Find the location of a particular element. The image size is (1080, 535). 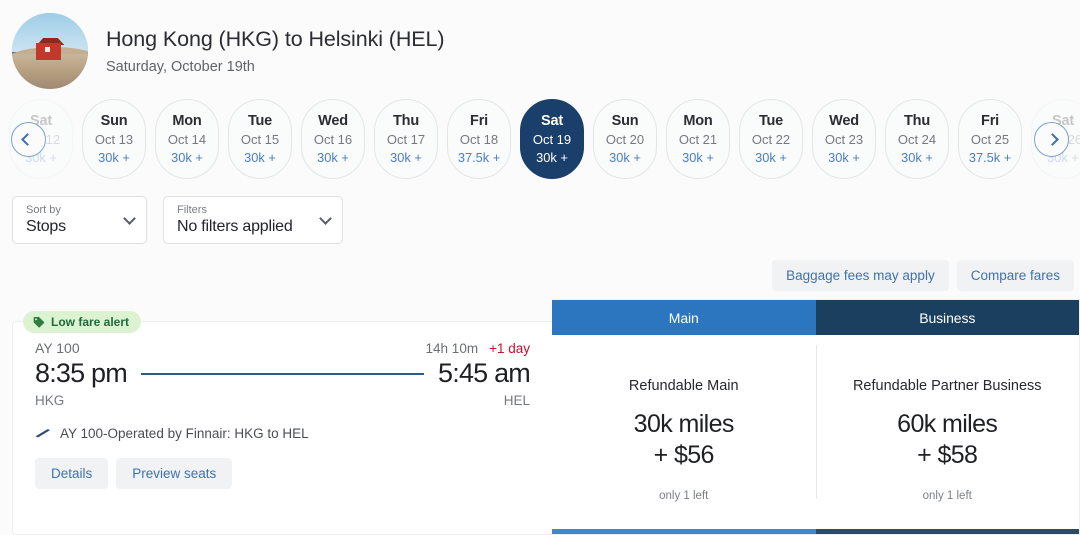

fare-option-main: Refundable Main 30k miles + $56 only 1 left is located at coordinates (684, 432).